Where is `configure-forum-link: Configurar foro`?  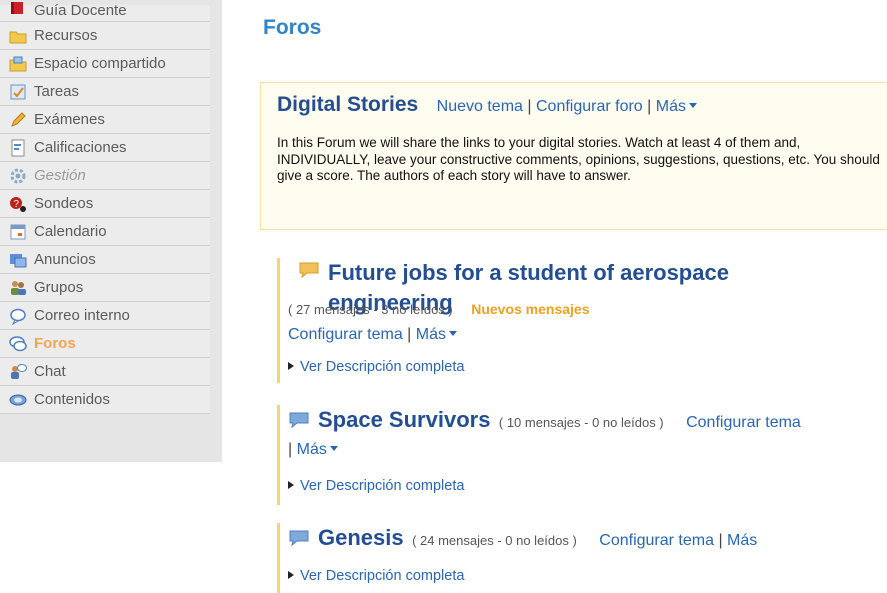
configure-forum-link: Configurar foro is located at coordinates (589, 106).